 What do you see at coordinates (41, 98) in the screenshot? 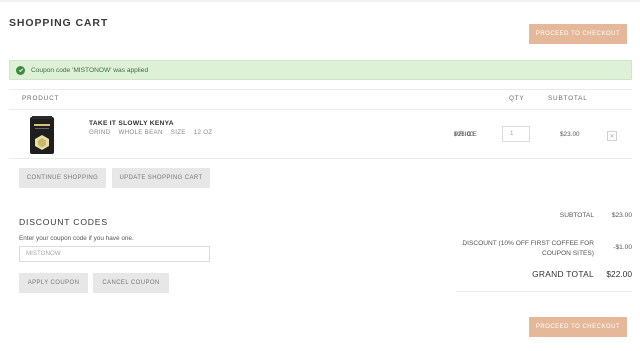
I see `header-product: PRODUCT` at bounding box center [41, 98].